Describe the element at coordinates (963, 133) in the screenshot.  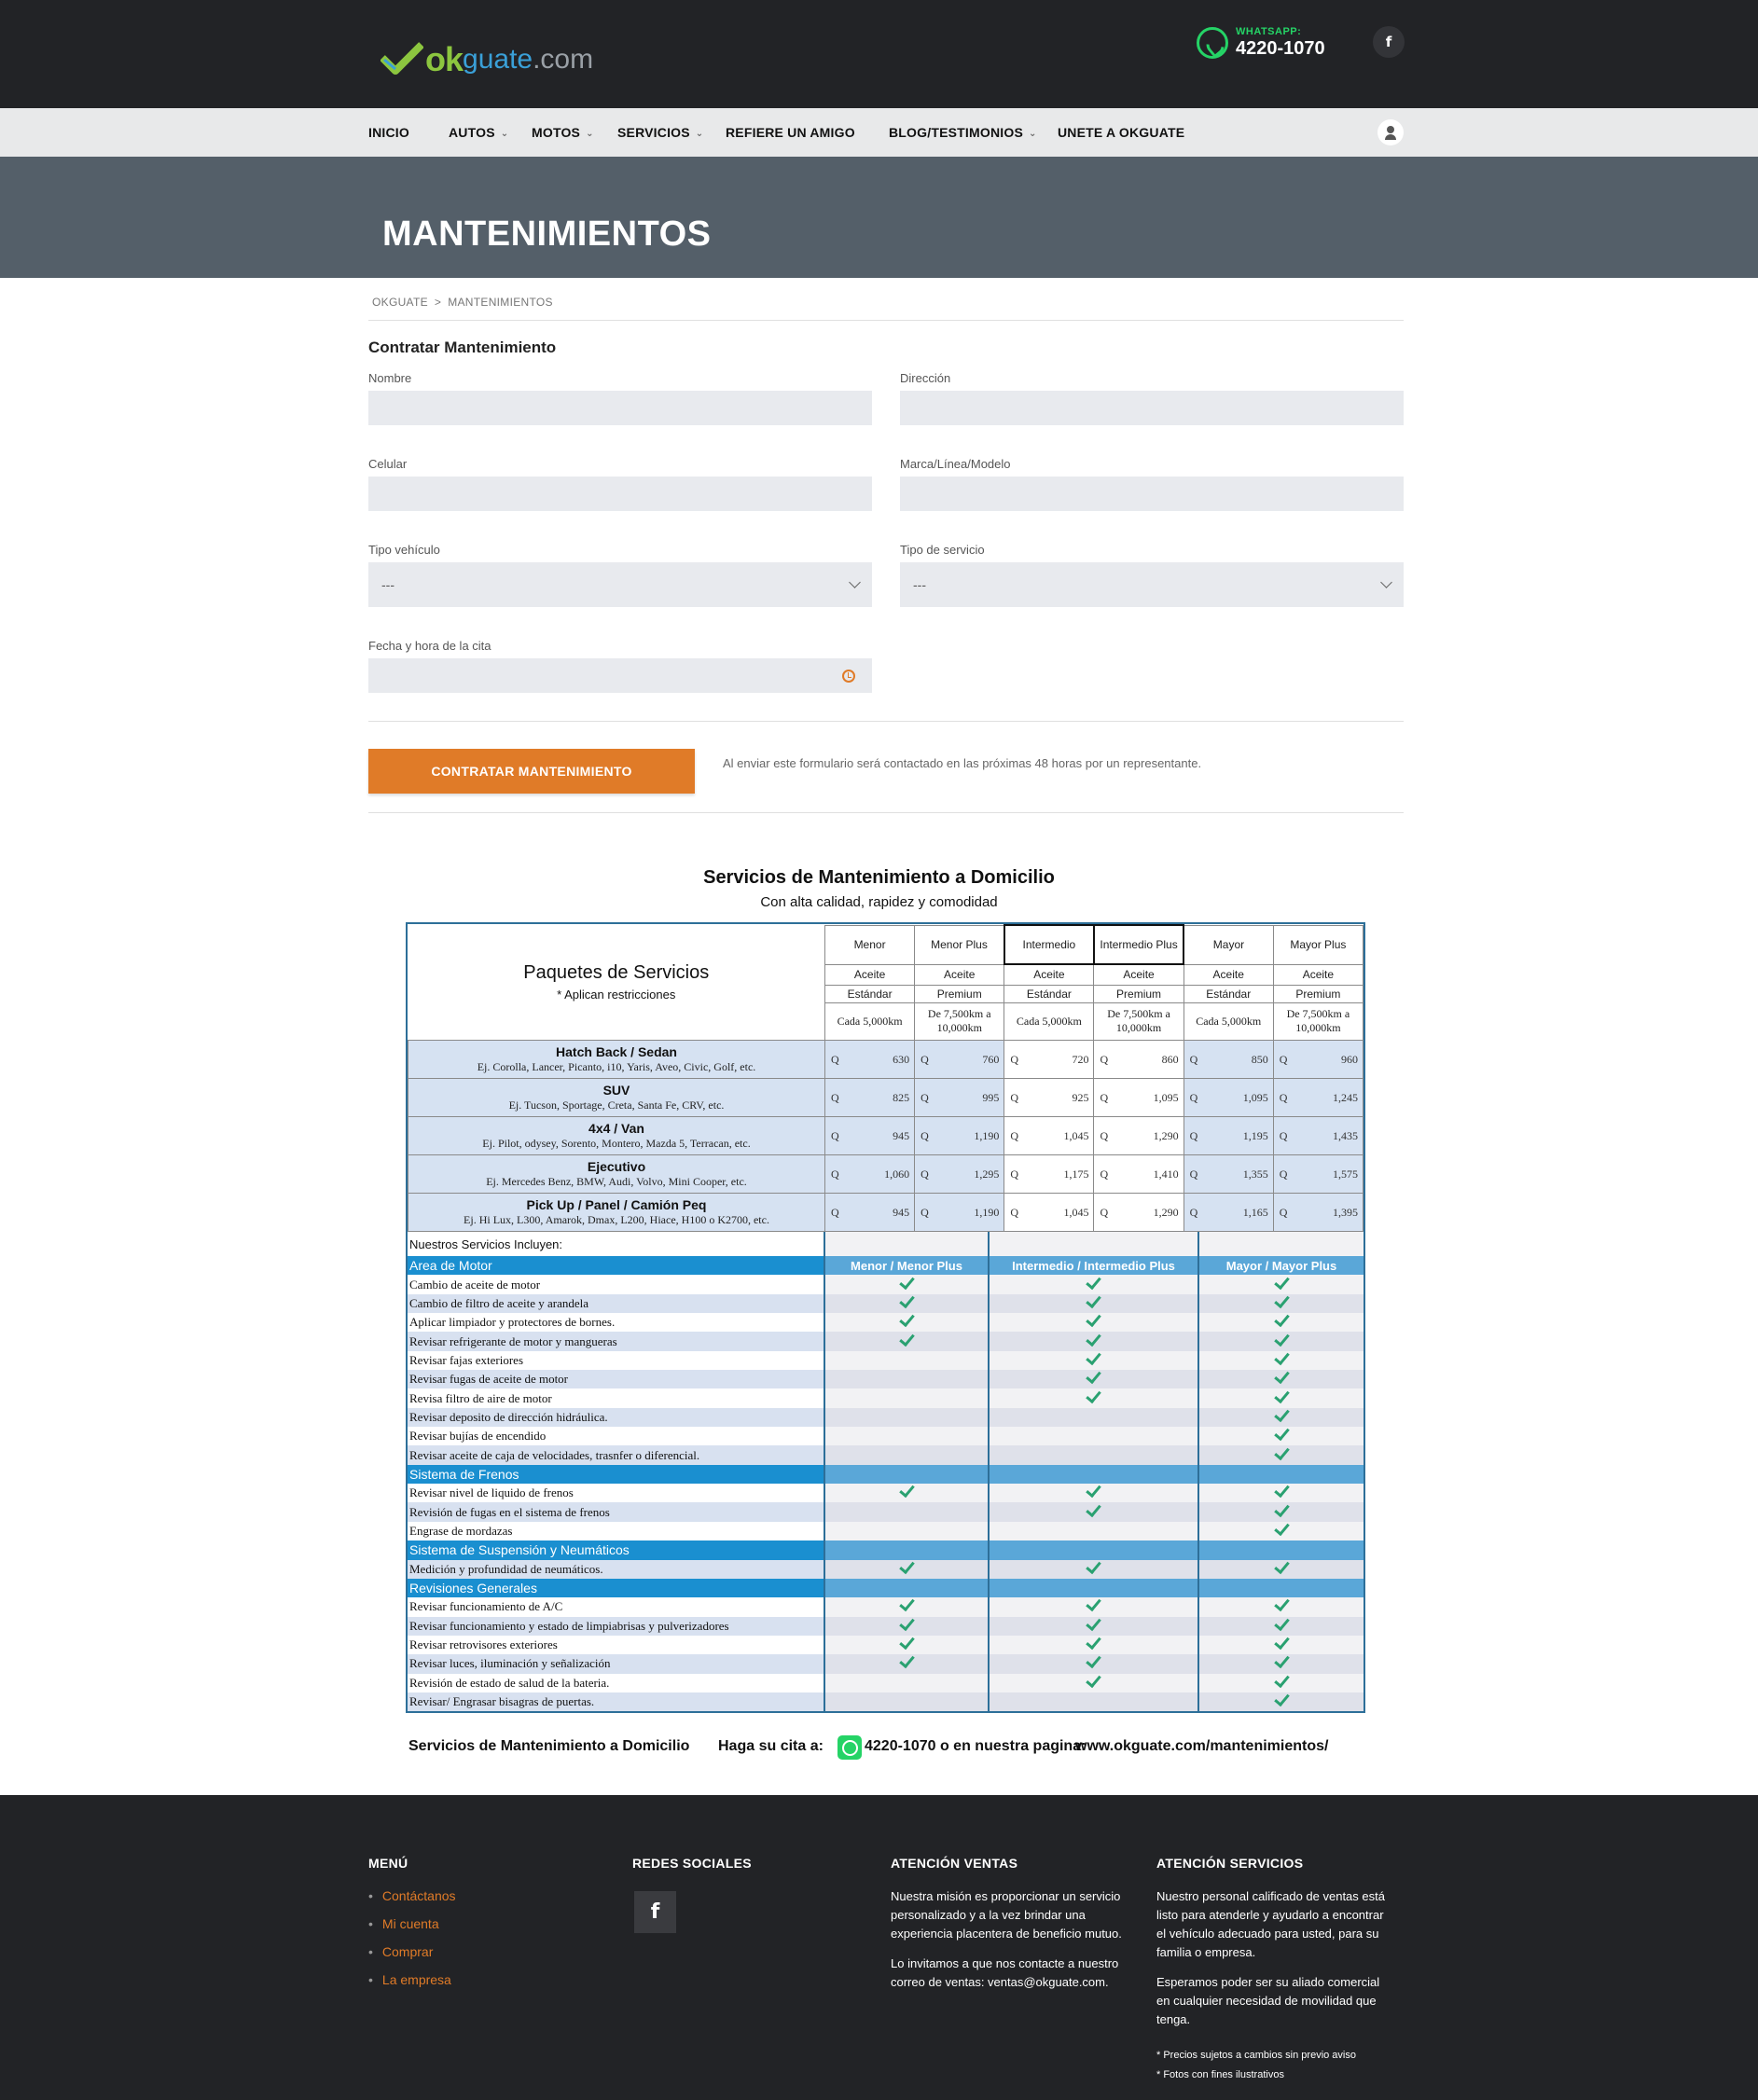
I see `nav-blog: BLOG/TESTIMONIOS ⌄` at that location.